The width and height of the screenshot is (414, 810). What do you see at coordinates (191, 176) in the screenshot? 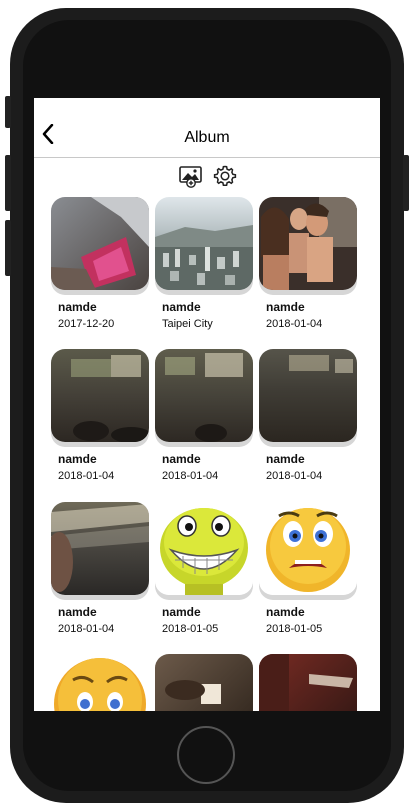
I see `add-photo-button` at bounding box center [191, 176].